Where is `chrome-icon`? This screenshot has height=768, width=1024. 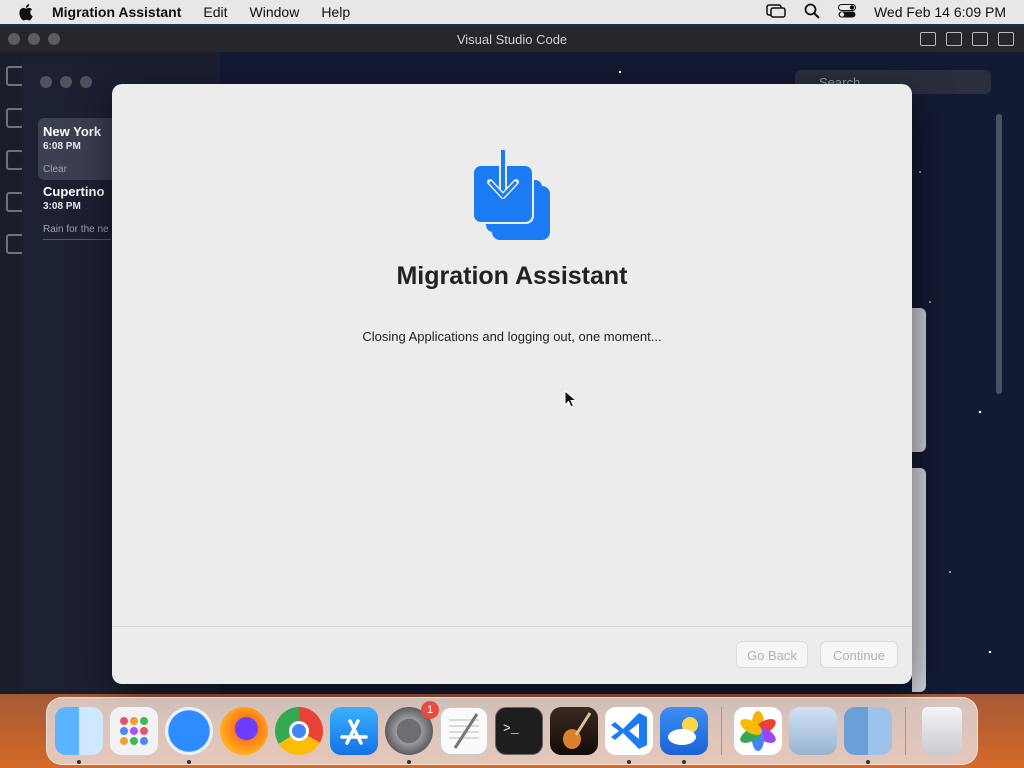 chrome-icon is located at coordinates (299, 731).